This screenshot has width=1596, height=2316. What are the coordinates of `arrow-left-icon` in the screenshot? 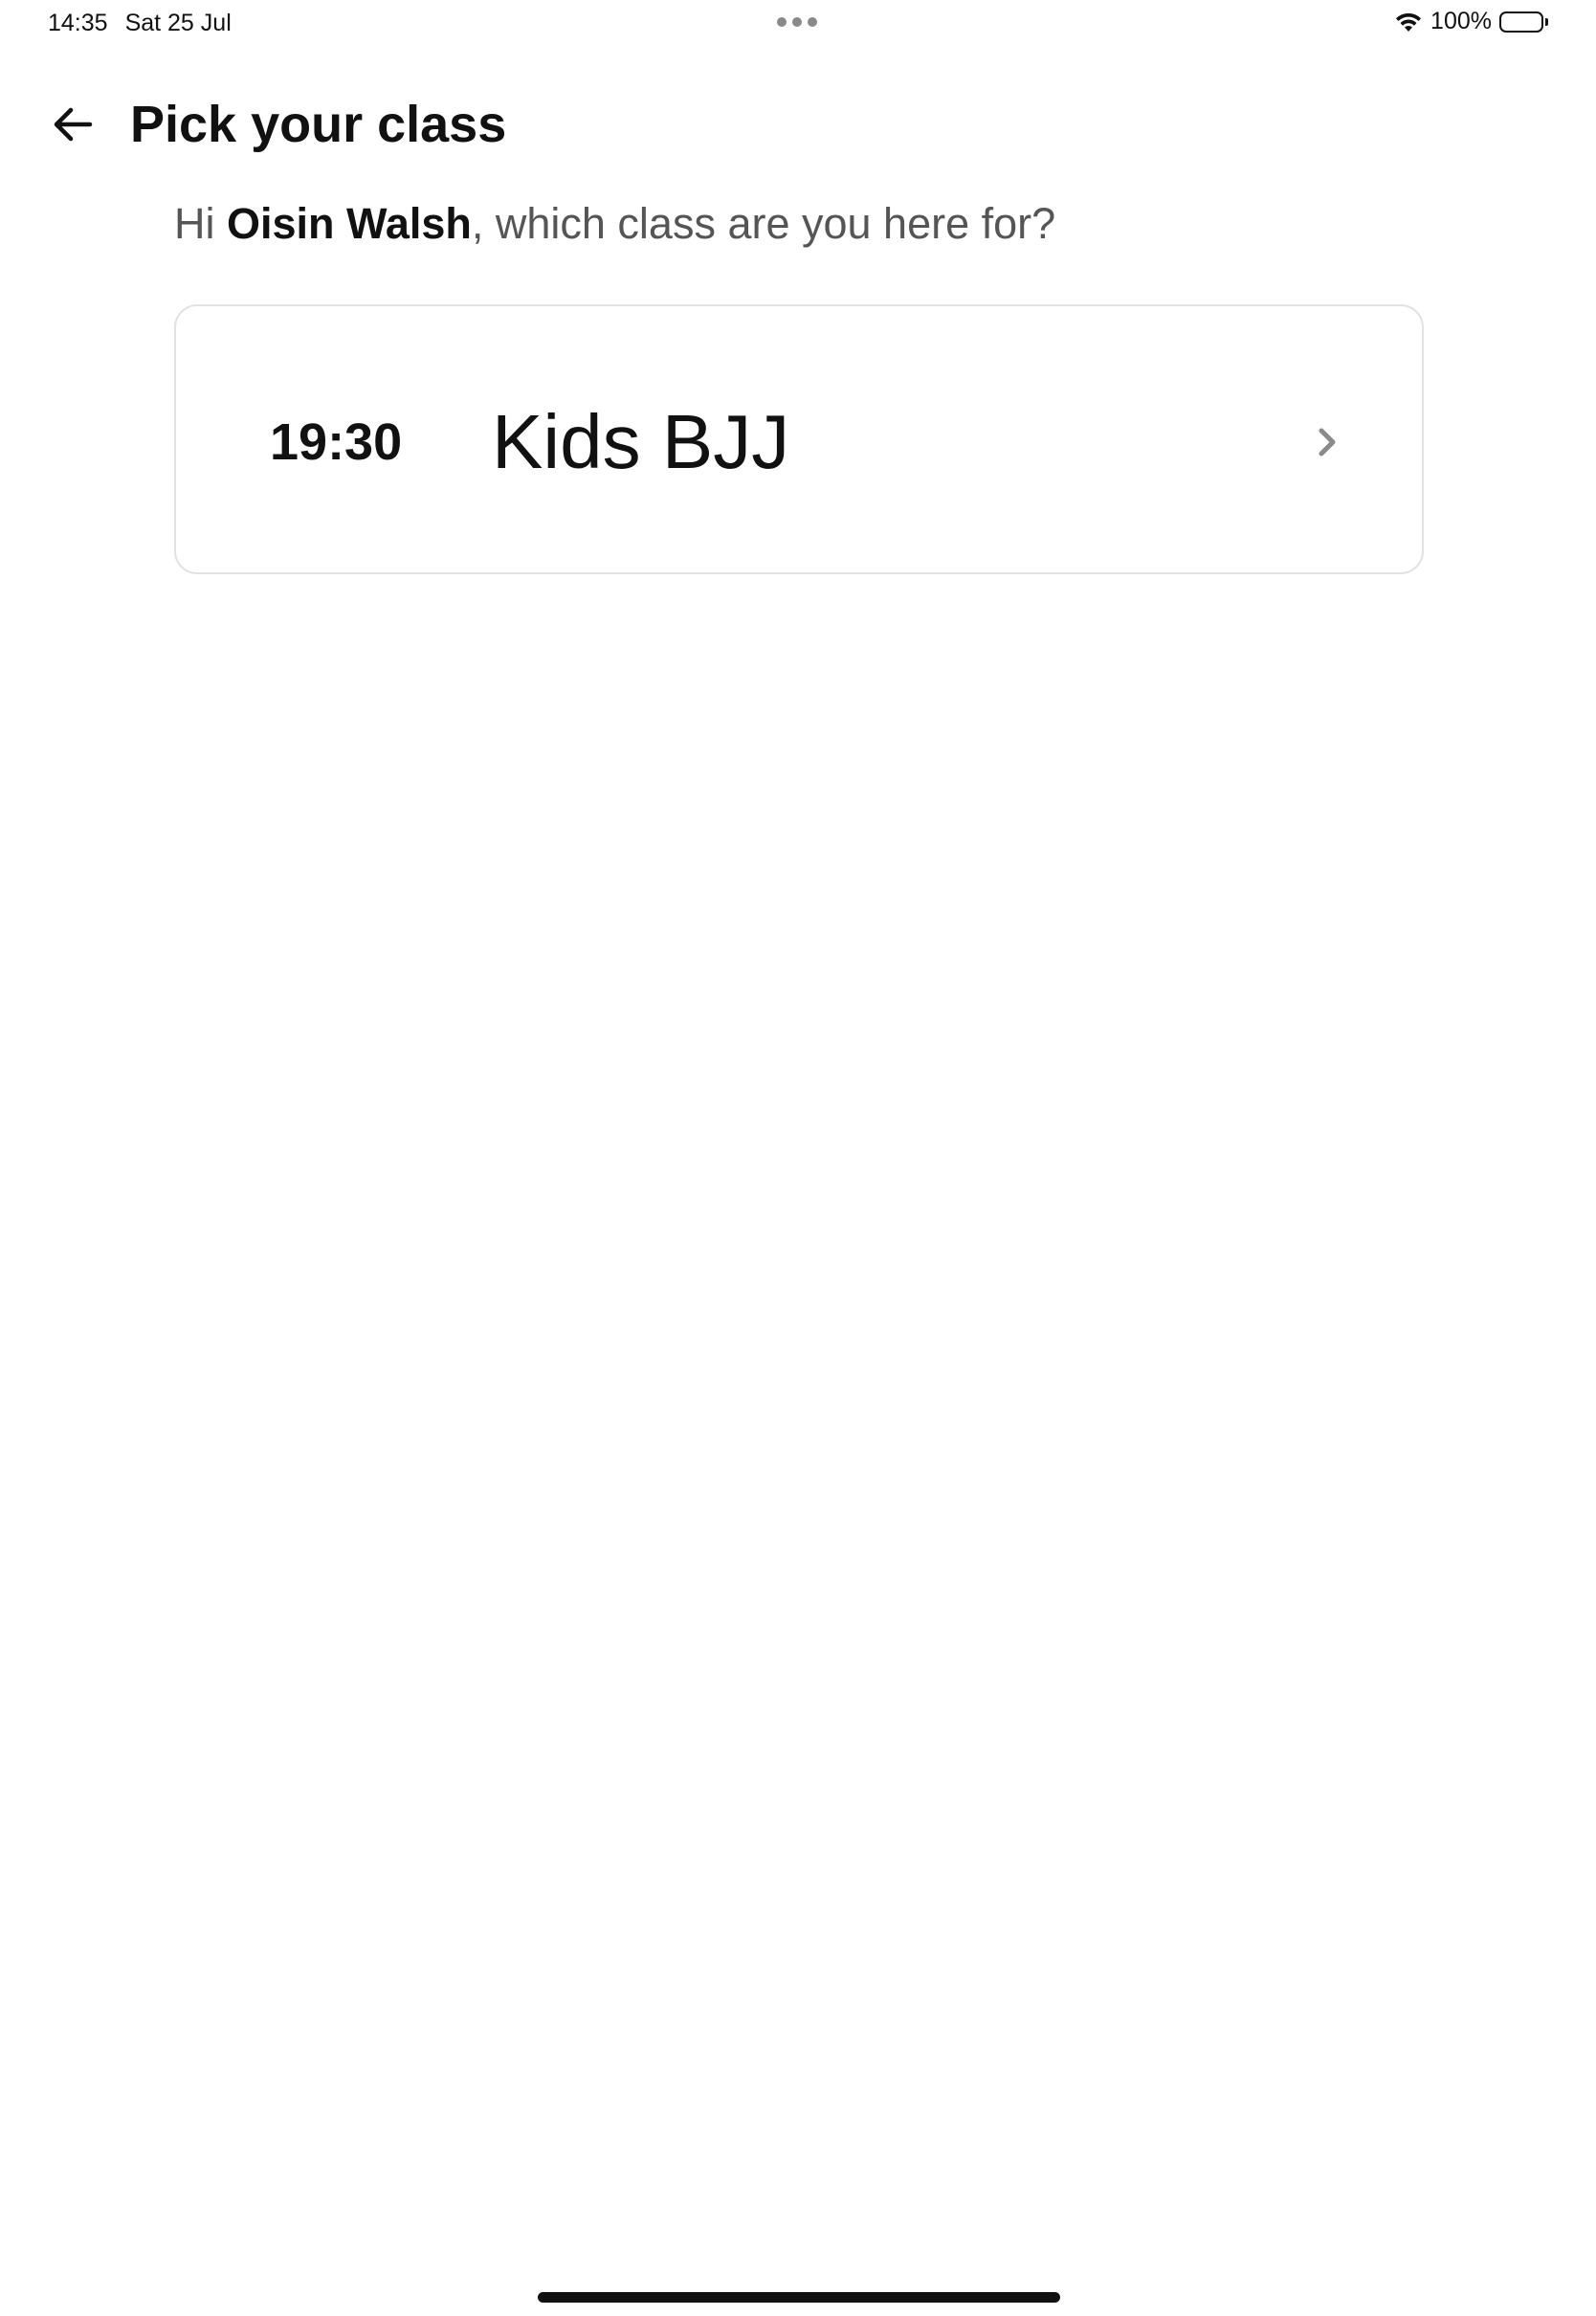 It's located at (74, 125).